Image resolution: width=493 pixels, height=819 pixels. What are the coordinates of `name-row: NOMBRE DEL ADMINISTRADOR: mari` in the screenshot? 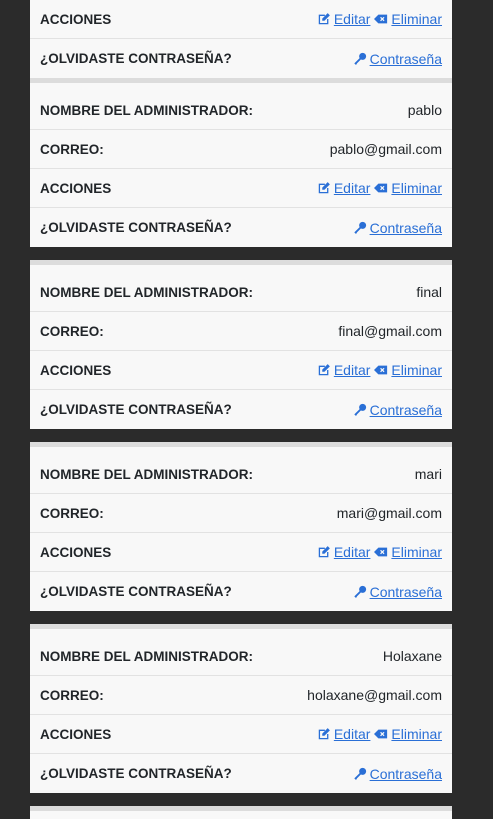 It's located at (241, 474).